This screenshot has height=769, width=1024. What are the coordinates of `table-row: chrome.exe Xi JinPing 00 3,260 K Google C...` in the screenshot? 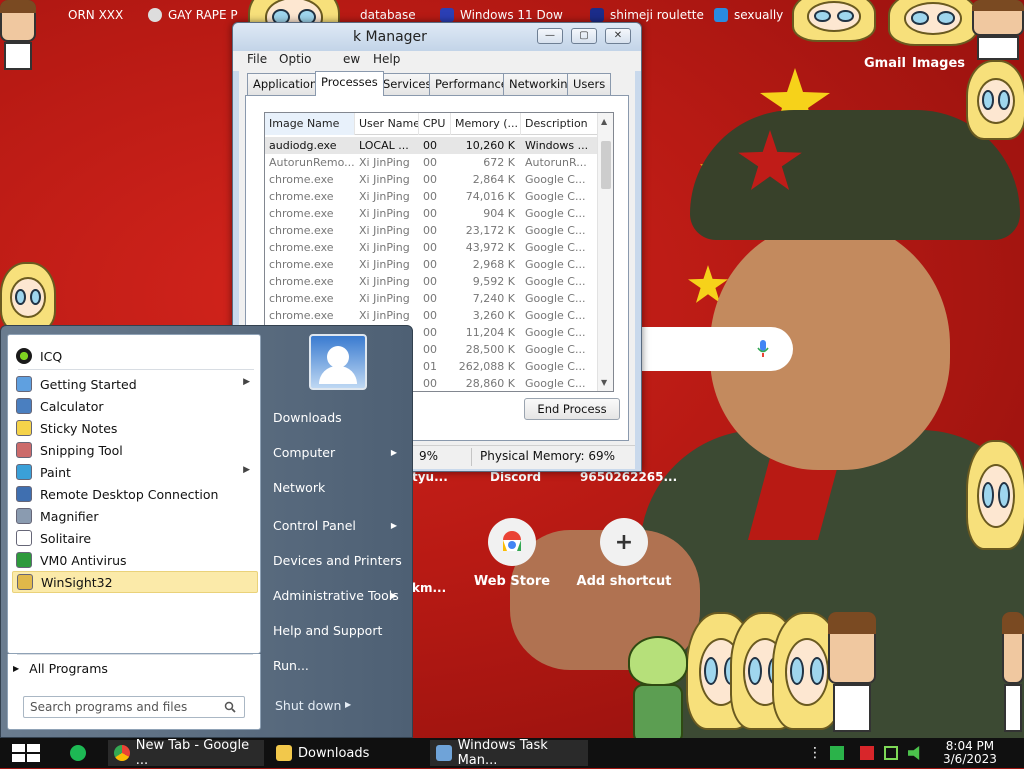 It's located at (432, 315).